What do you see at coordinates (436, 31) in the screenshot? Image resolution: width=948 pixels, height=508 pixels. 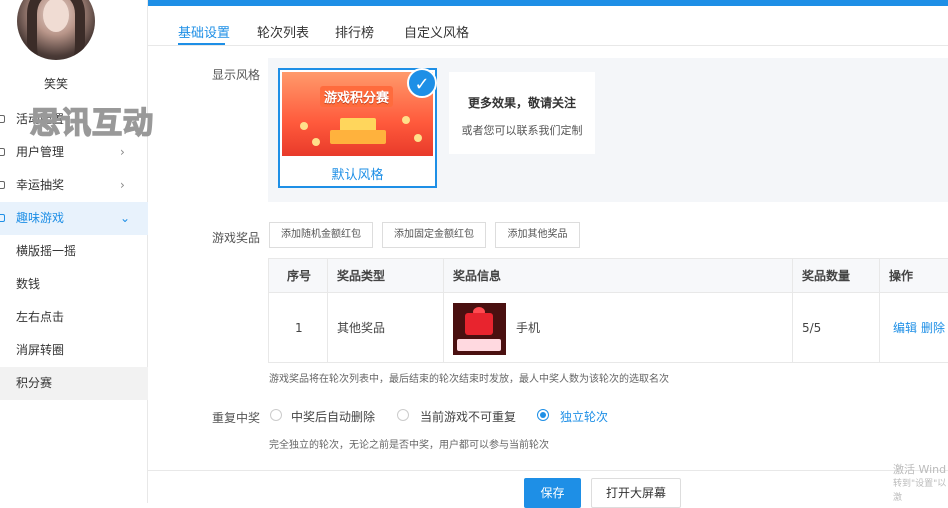 I see `tab-custom-style: 自定义风格` at bounding box center [436, 31].